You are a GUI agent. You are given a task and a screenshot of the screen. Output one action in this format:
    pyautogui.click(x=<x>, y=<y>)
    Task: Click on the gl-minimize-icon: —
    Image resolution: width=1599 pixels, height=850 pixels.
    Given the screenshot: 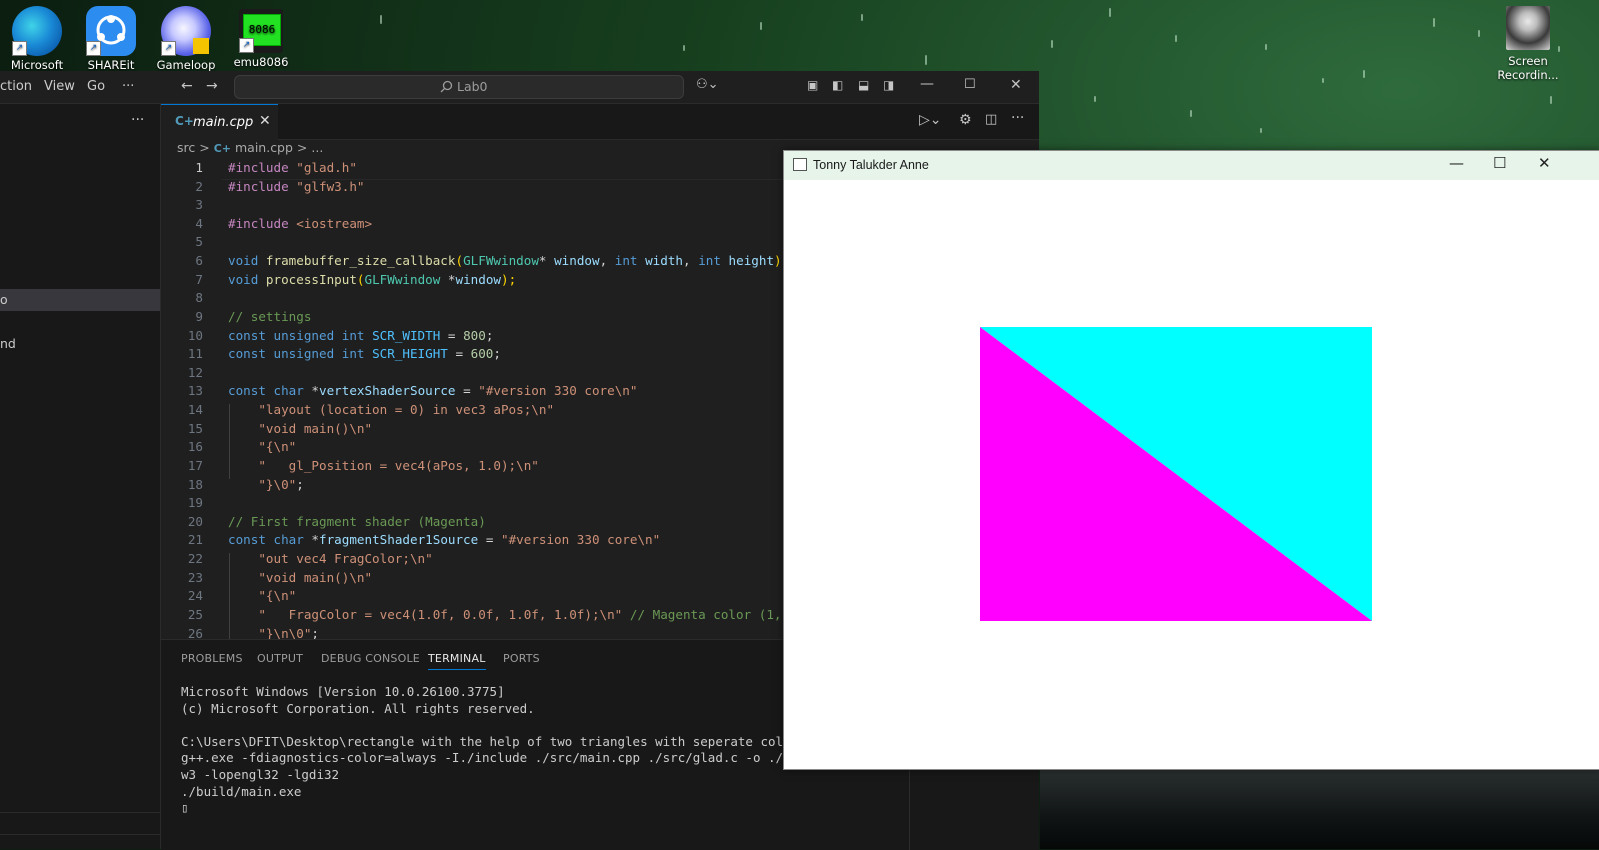 What is the action you would take?
    pyautogui.click(x=1456, y=163)
    